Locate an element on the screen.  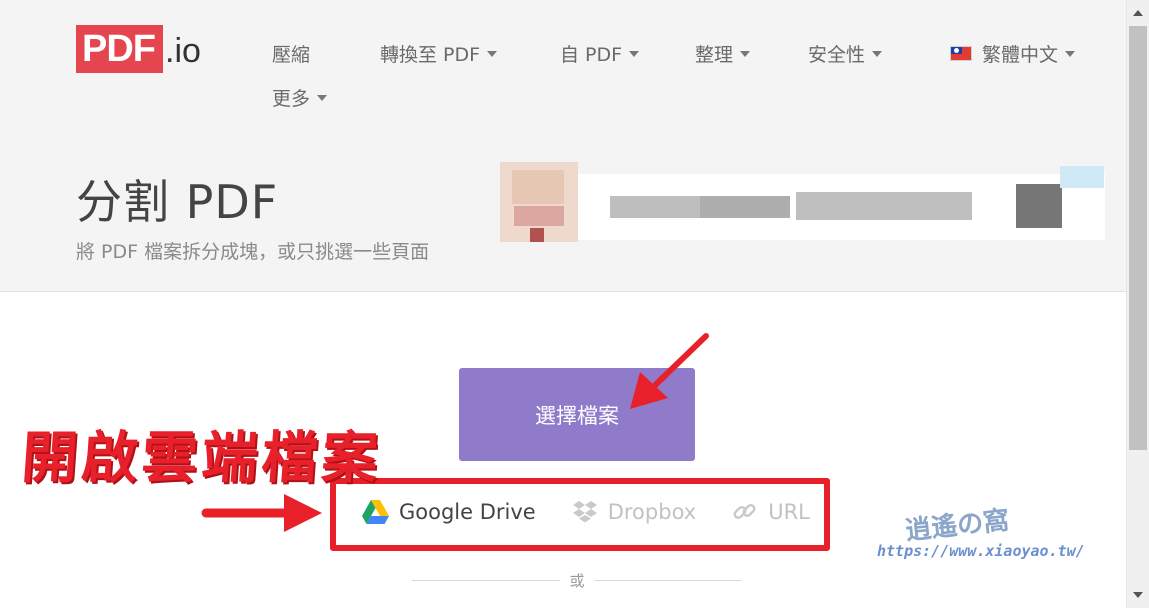
language-selector: 繁體中文 is located at coordinates (1013, 53).